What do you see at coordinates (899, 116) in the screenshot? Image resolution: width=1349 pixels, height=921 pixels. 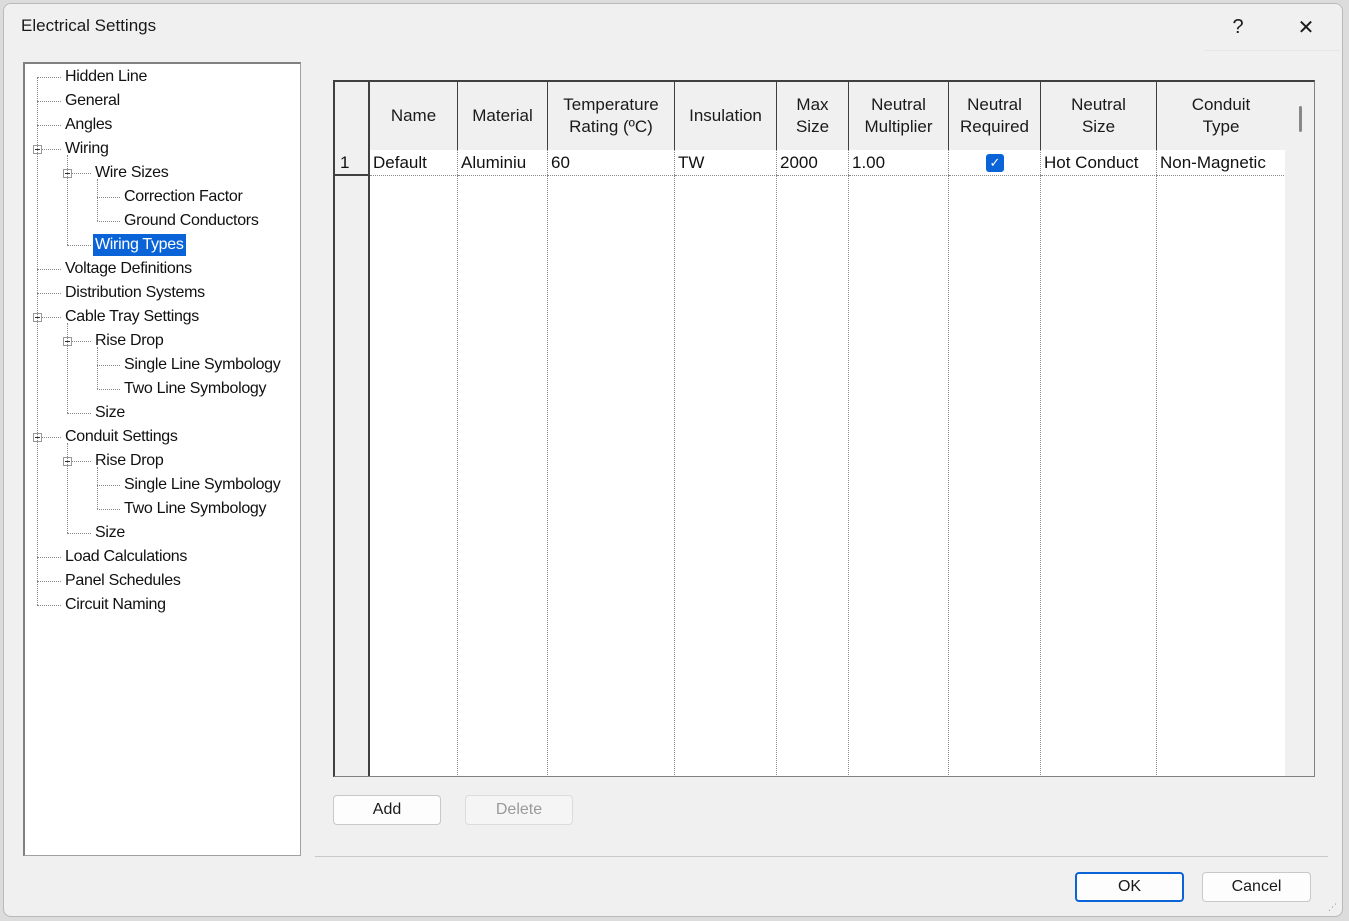 I see `column-header: Neutral Multiplier` at bounding box center [899, 116].